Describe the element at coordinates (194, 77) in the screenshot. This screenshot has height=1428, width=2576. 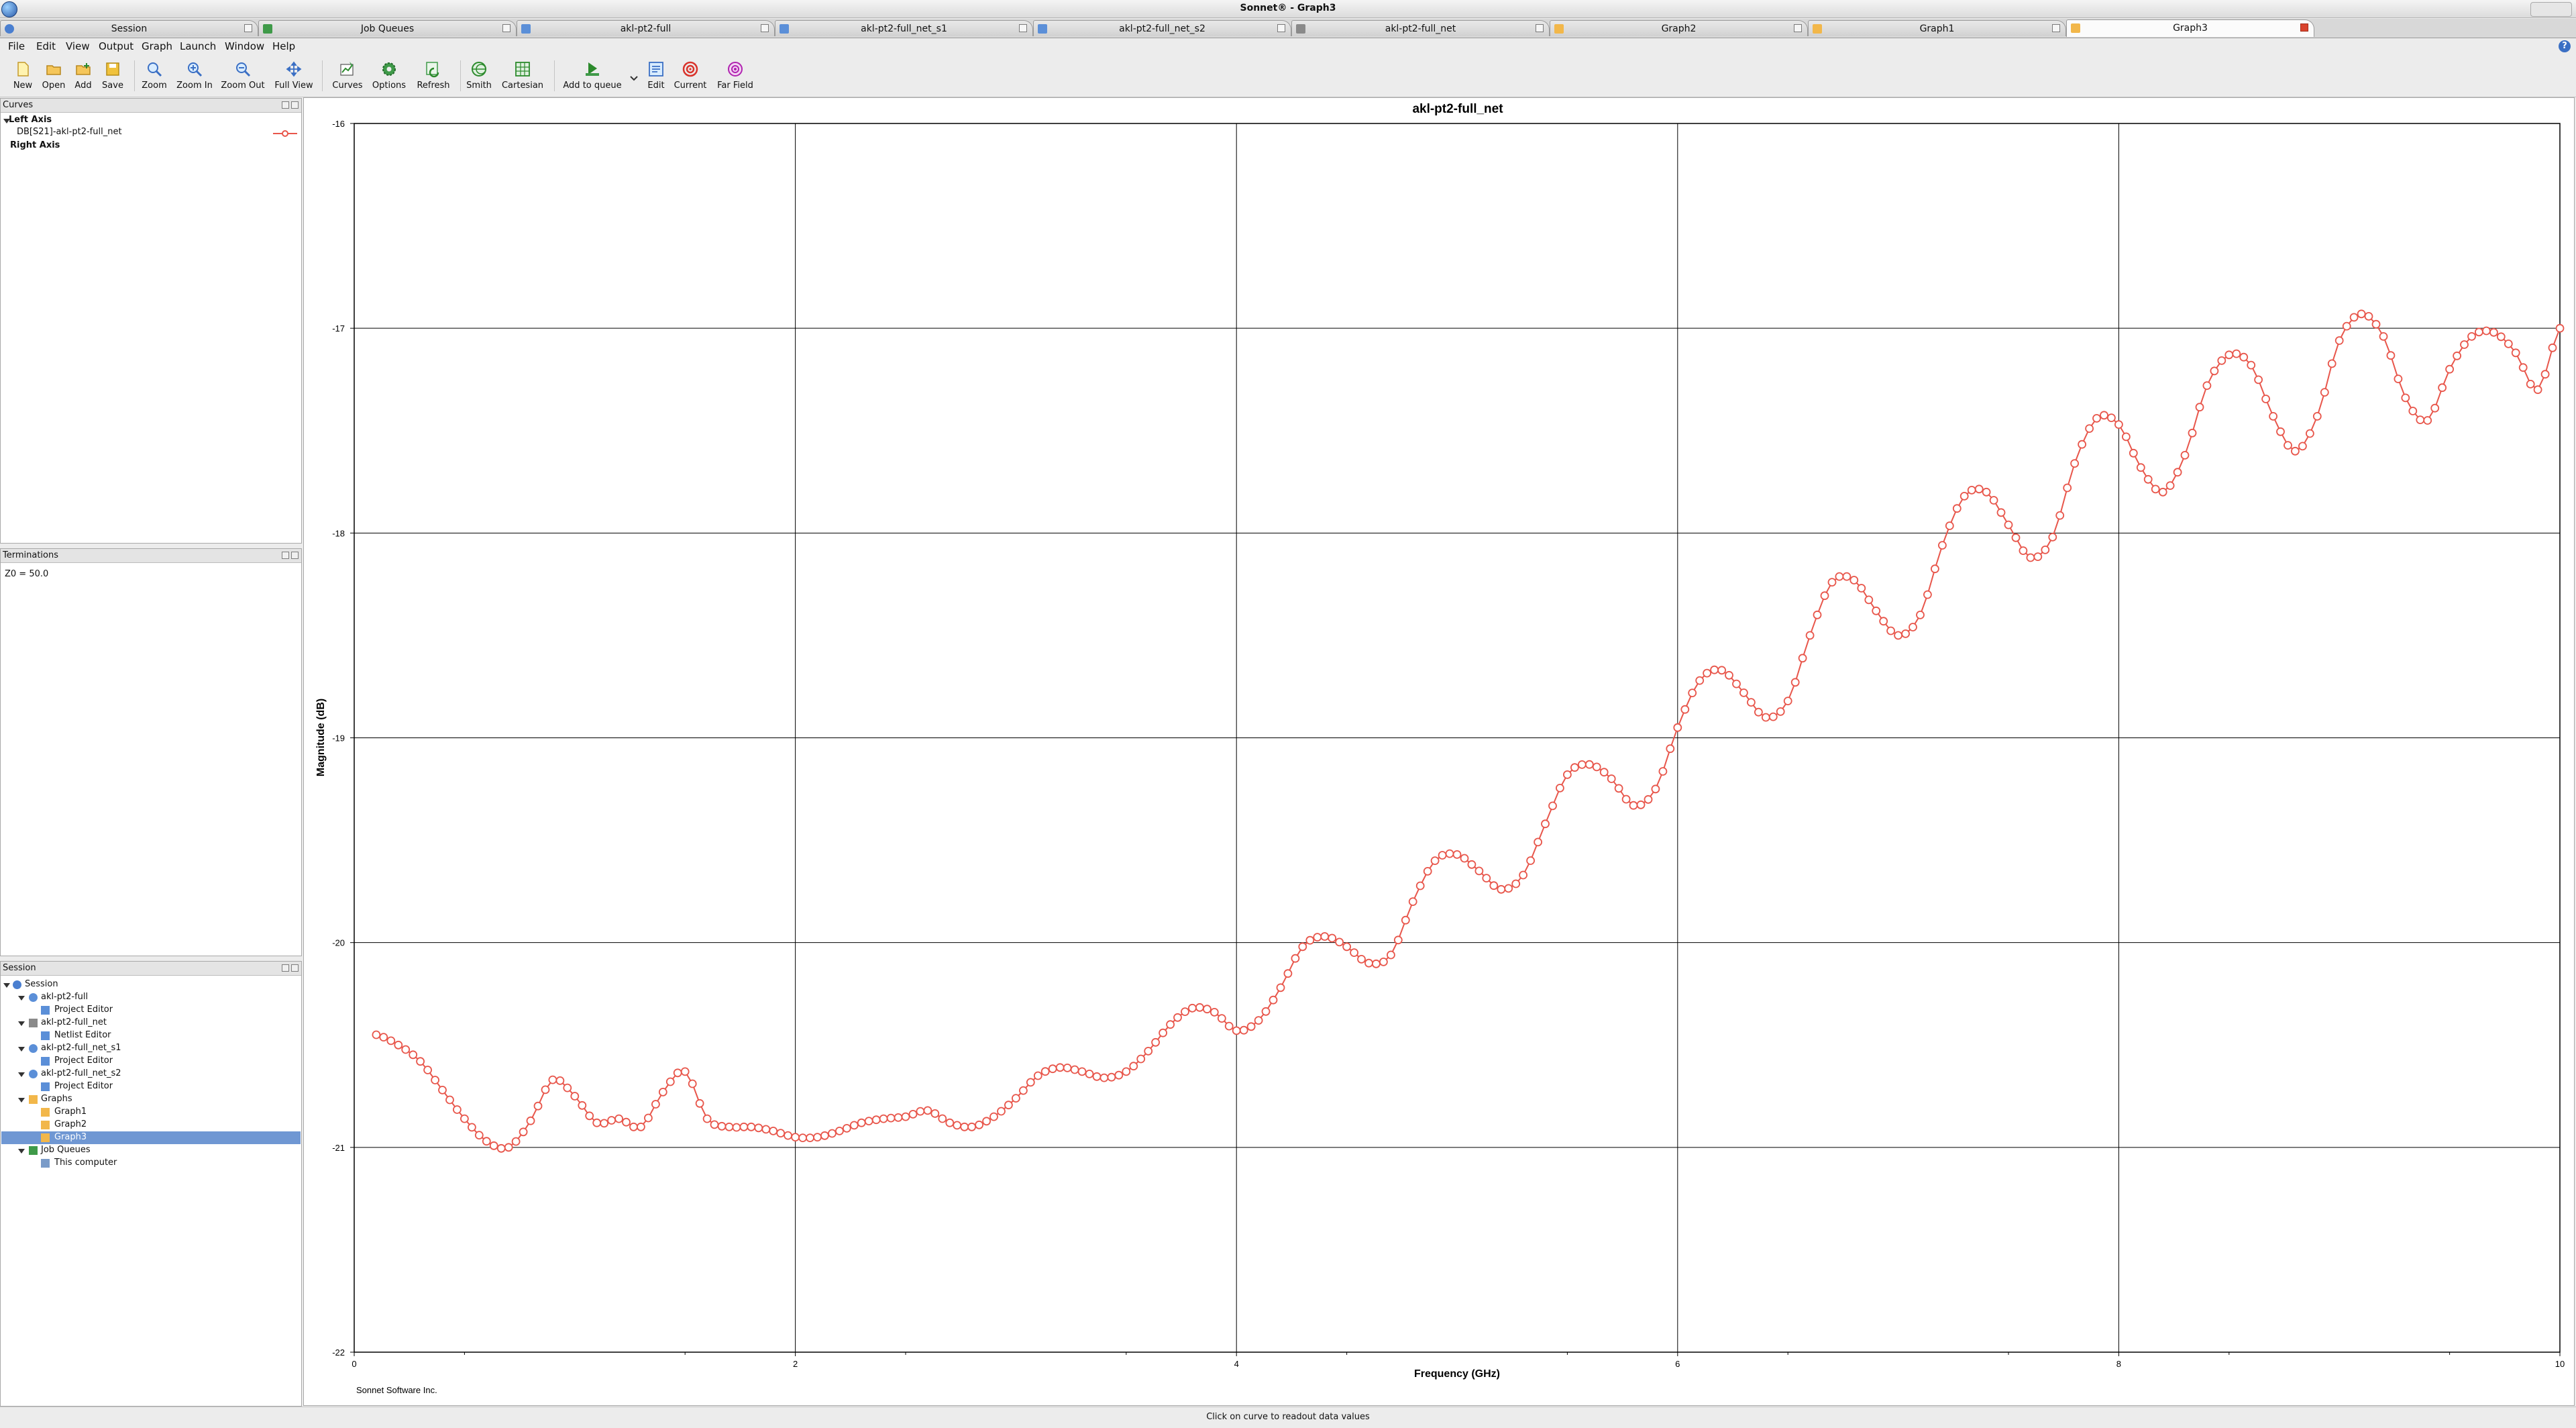
I see `zoom-in-button: Zoom In` at that location.